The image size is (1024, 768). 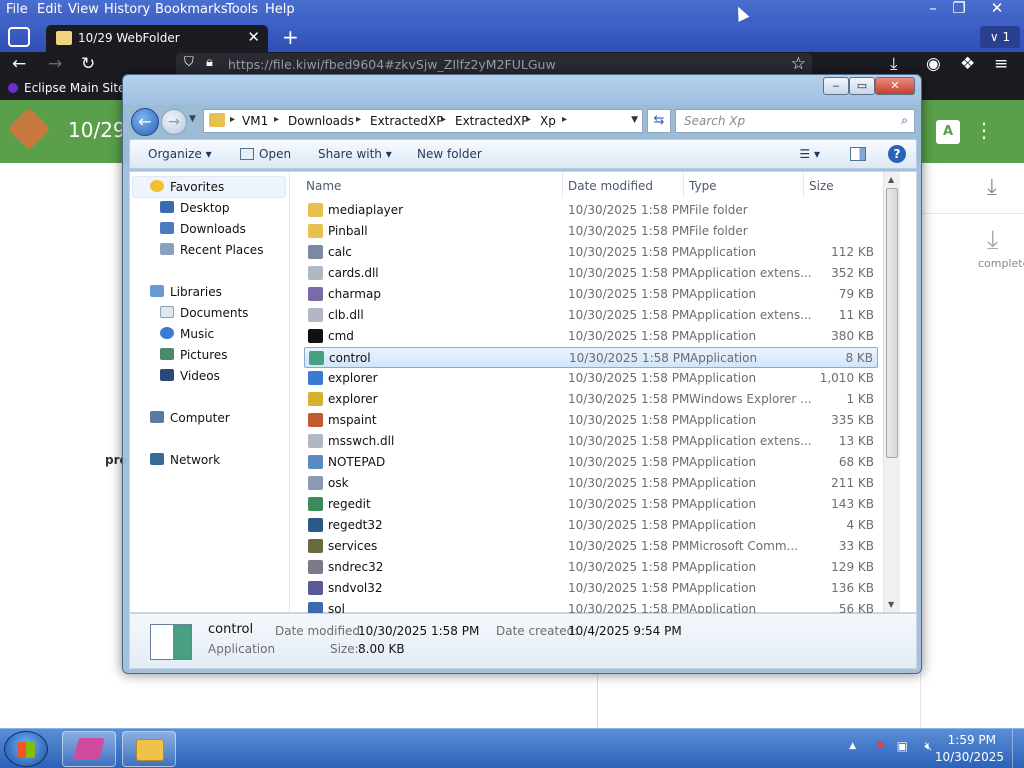 What do you see at coordinates (795, 121) in the screenshot?
I see `search-box: Search Xp ⌕` at bounding box center [795, 121].